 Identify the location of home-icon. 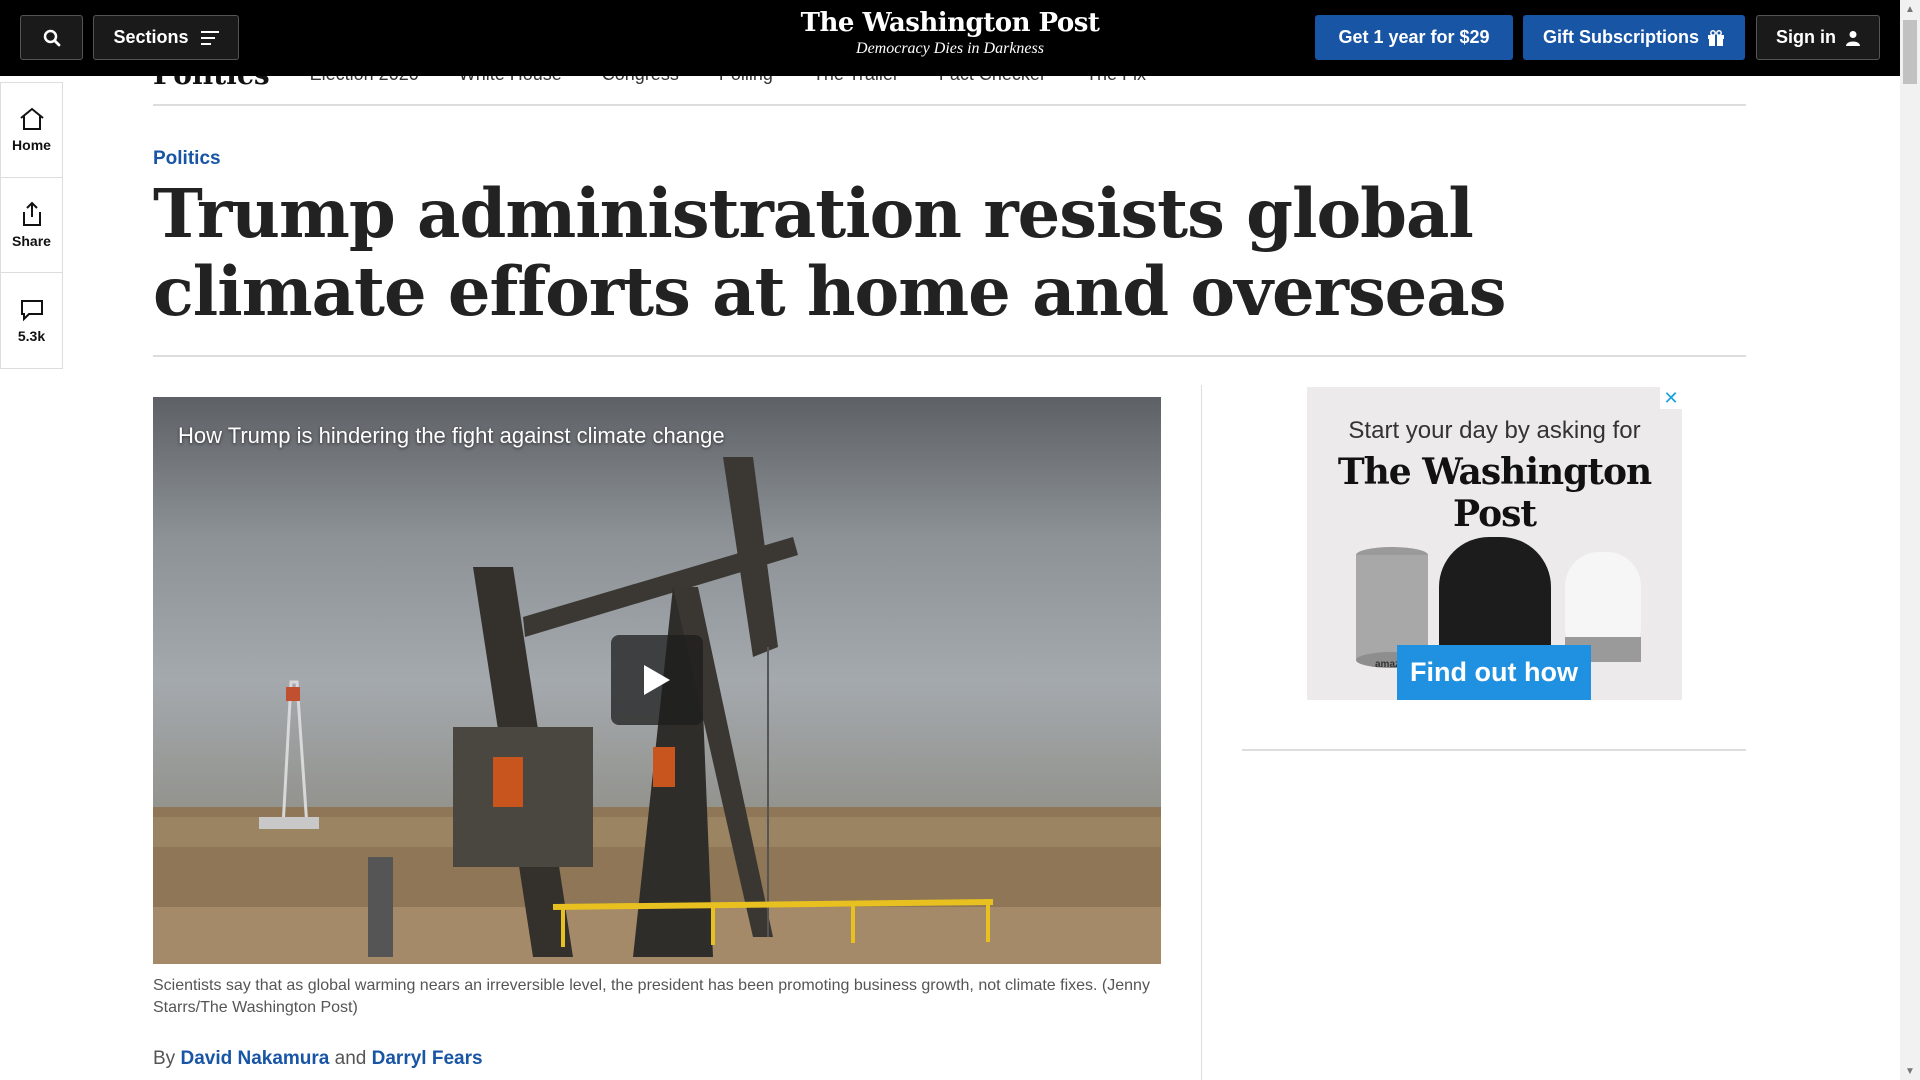
(31, 118).